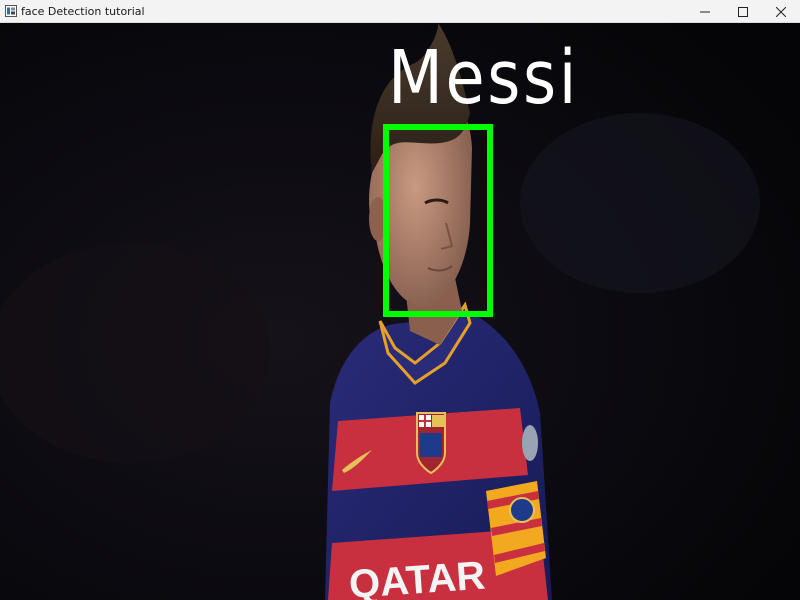 Image resolution: width=800 pixels, height=600 pixels. I want to click on title-bar: face Detection tutorial, so click(400, 11).